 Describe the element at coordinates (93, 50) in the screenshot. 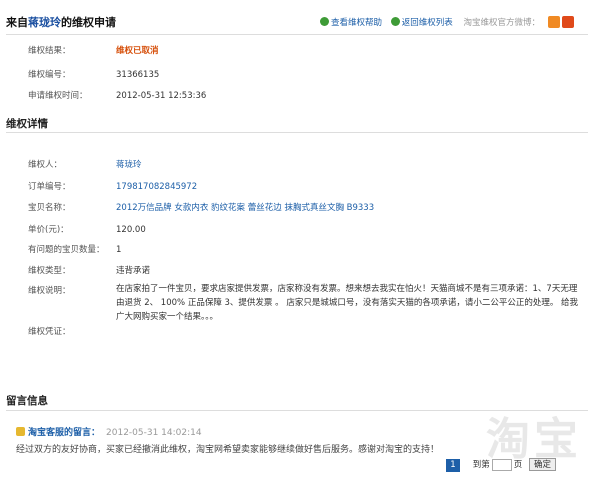

I see `status-row: 维权结果： 维权已取消` at that location.